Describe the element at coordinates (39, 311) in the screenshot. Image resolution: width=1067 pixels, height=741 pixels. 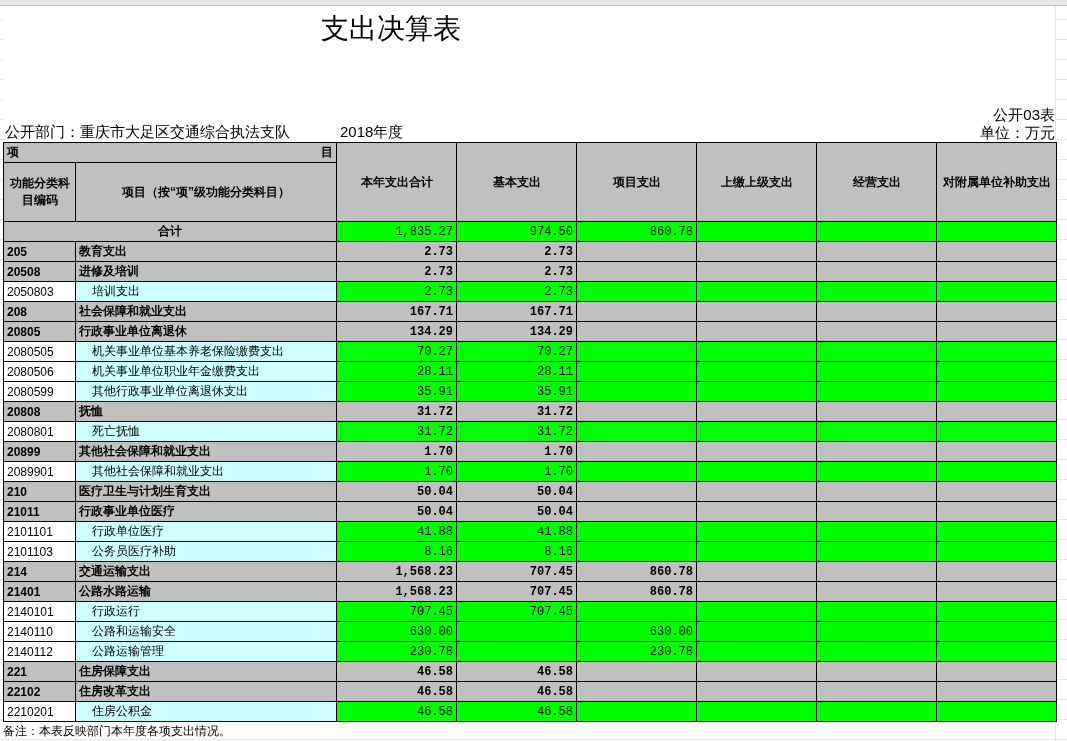
I see `code-cell: 208` at that location.